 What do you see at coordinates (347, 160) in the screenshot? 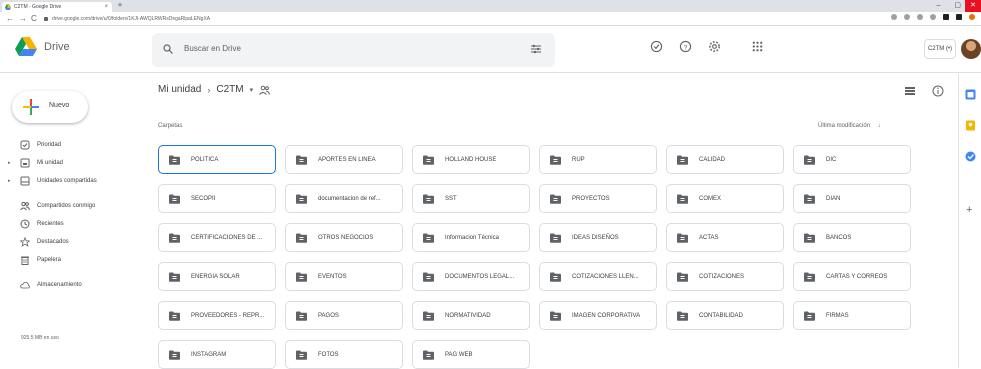
I see `folder-name: APORTES EN LINEA` at bounding box center [347, 160].